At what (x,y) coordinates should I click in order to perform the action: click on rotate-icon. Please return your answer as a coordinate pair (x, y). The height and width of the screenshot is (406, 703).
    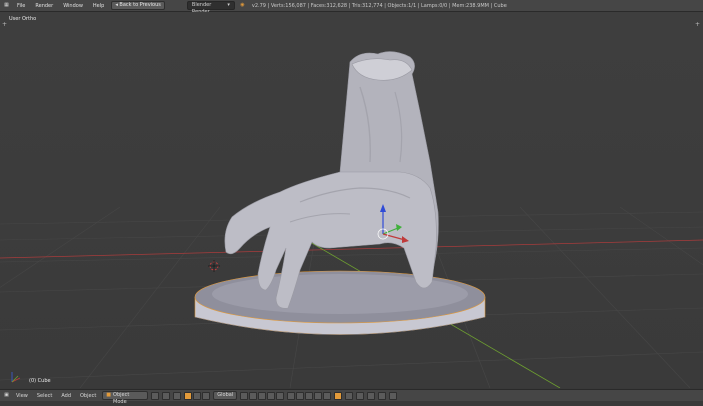
    Looking at the image, I should click on (197, 395).